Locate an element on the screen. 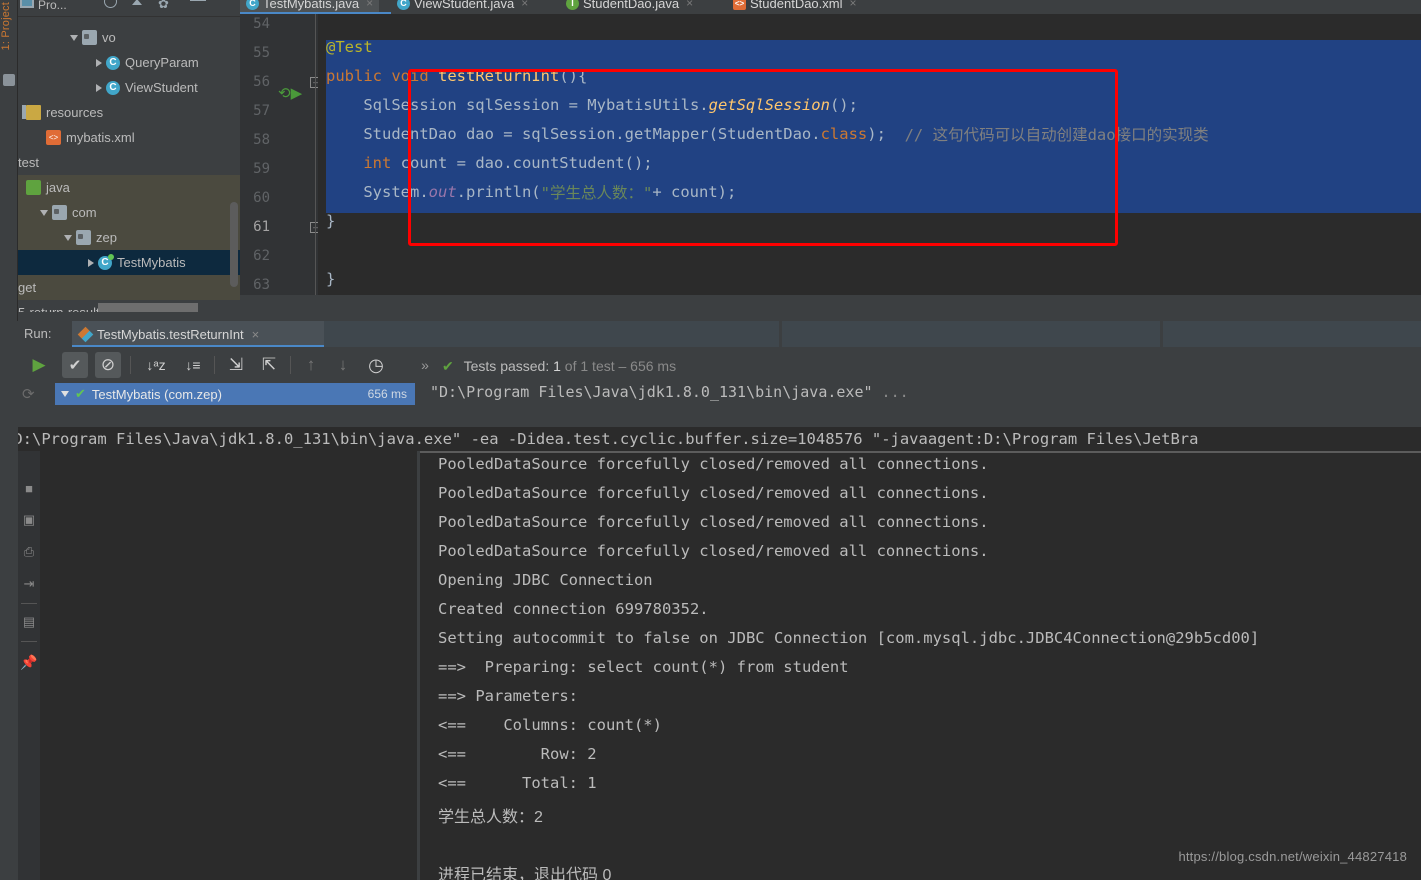  show-passed-toggle: ✔ is located at coordinates (75, 365).